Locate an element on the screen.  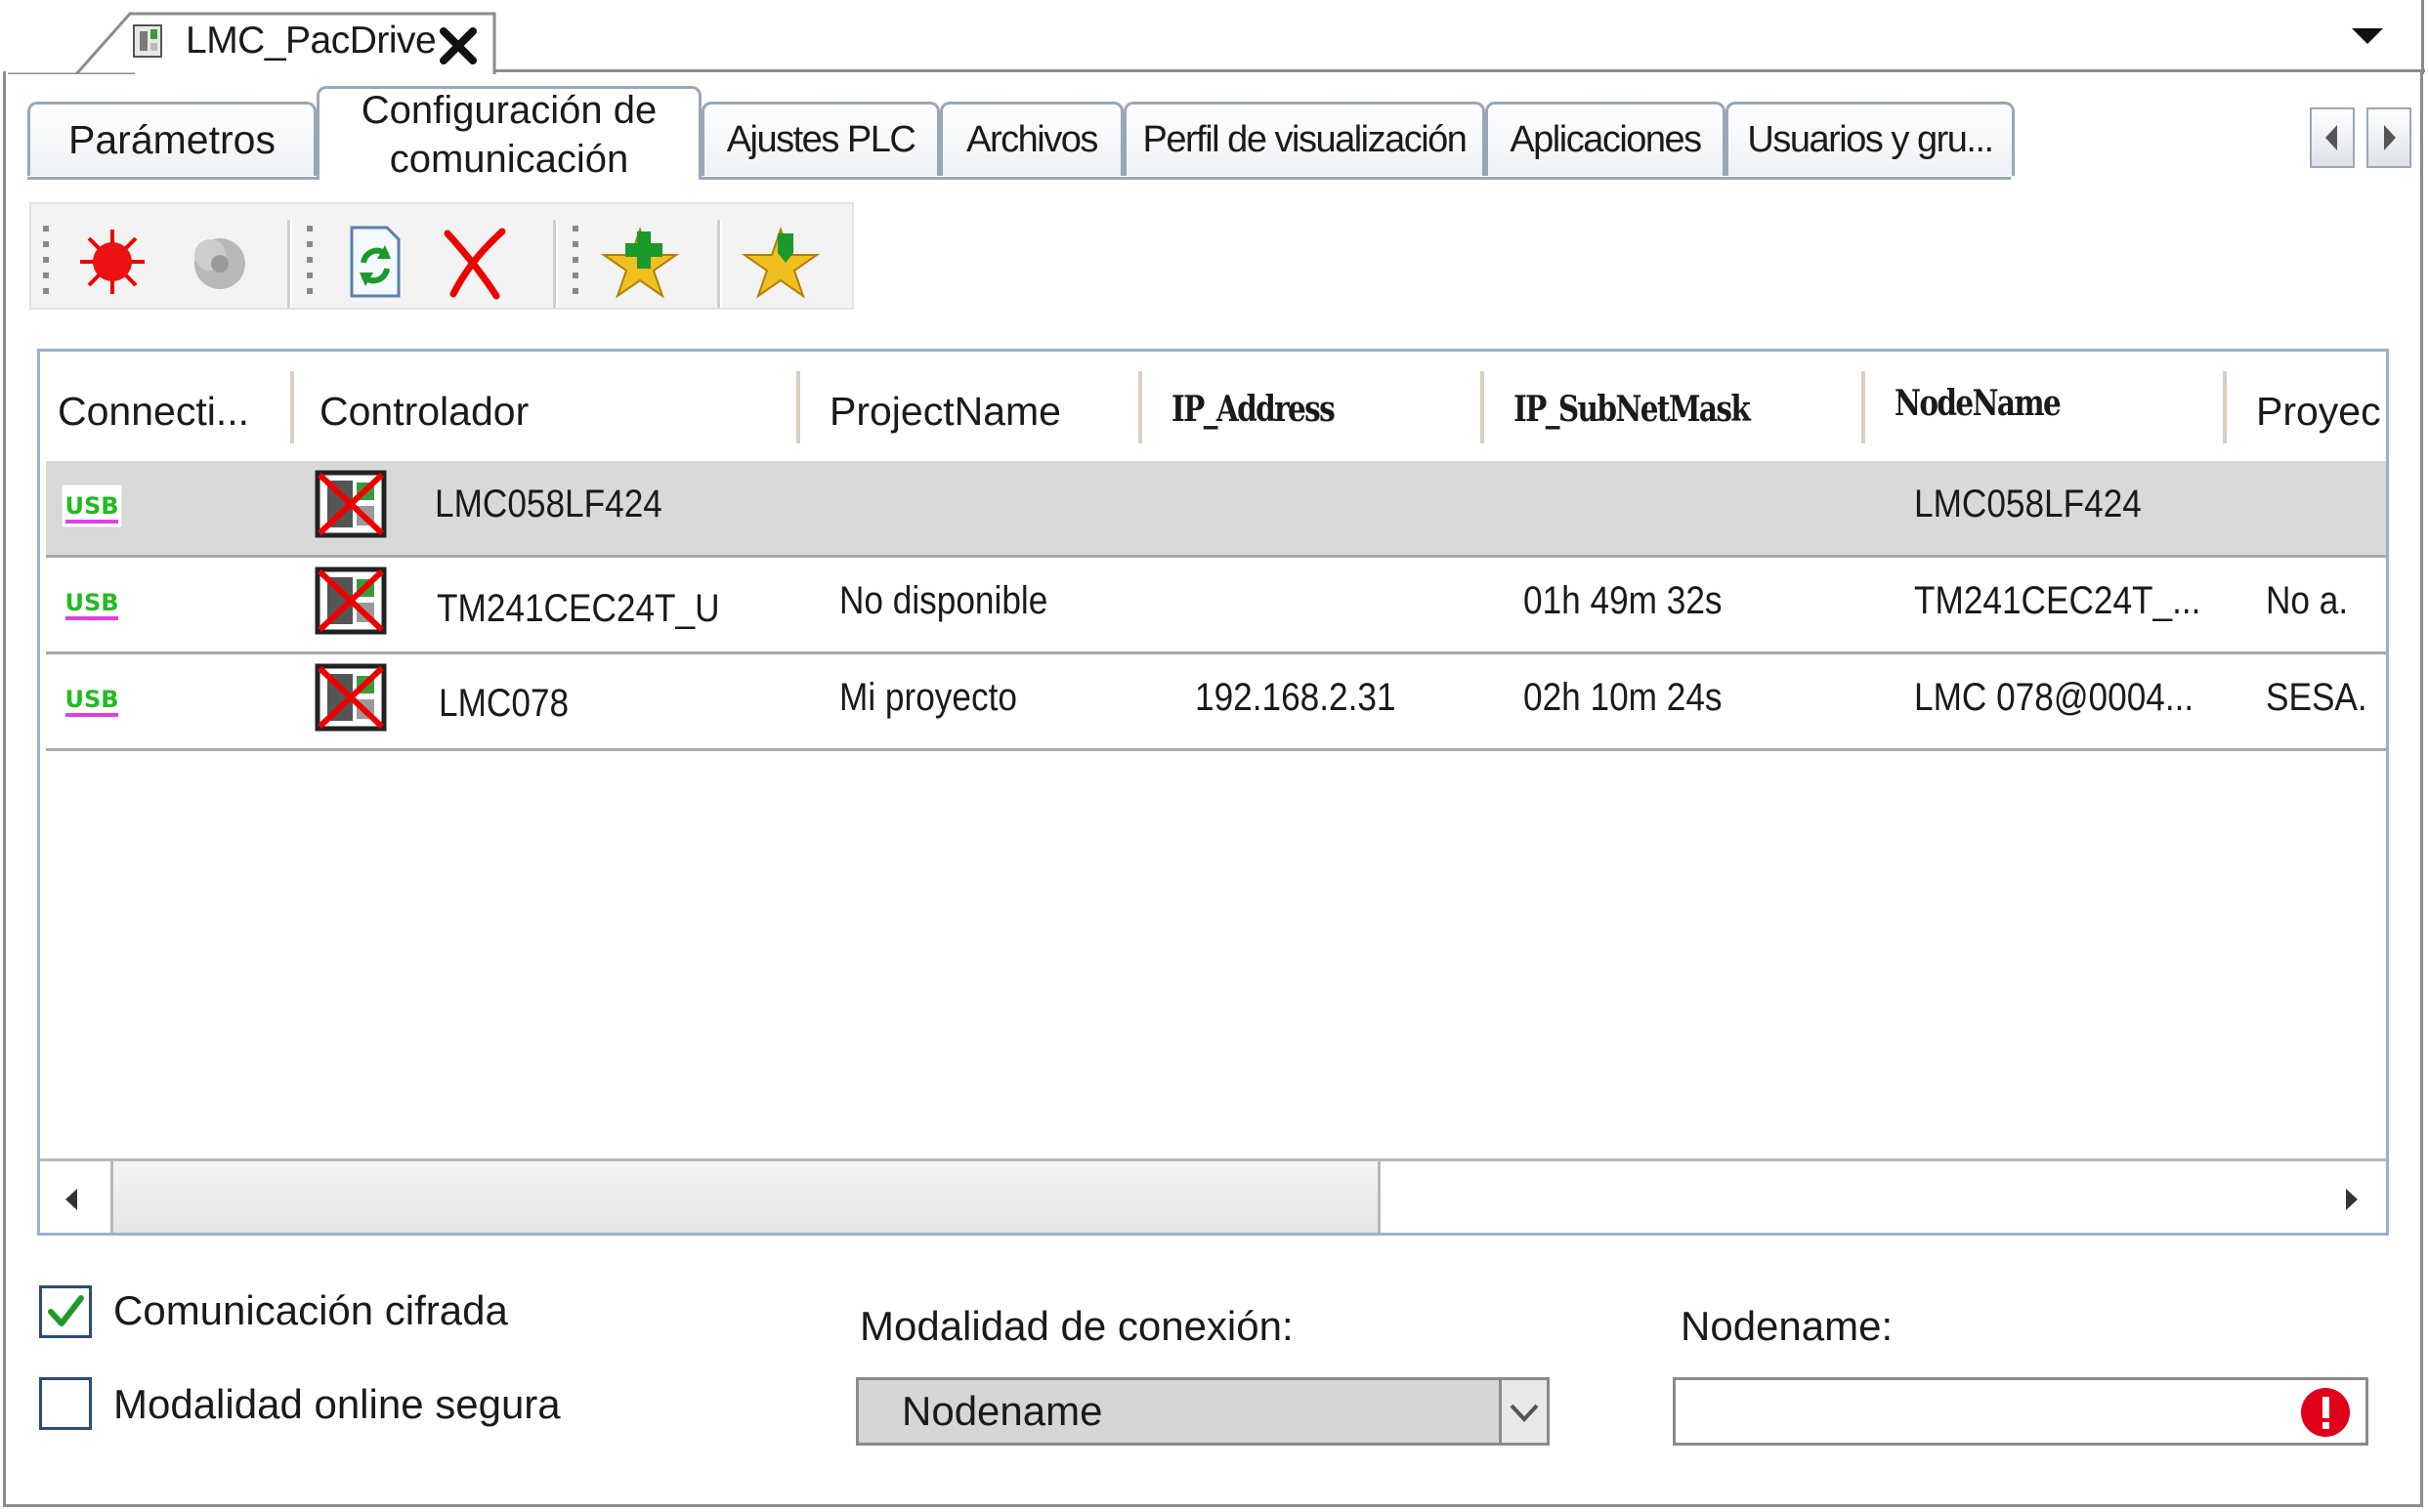
cell-controller: LMC058LF424 is located at coordinates (548, 504).